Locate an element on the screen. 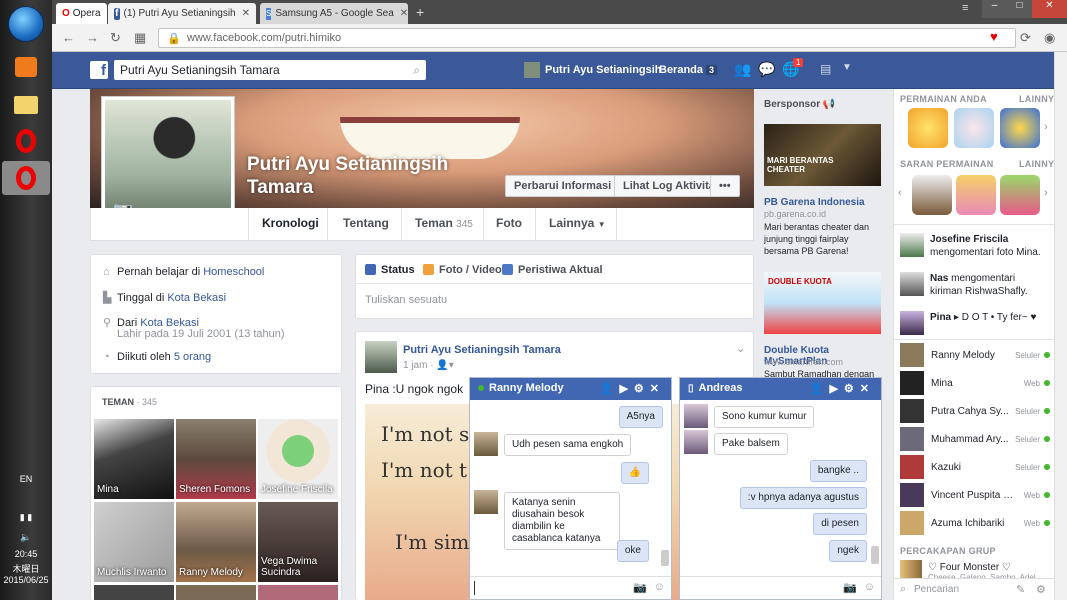 The height and width of the screenshot is (600, 1067). scrollbar is located at coordinates (665, 558).